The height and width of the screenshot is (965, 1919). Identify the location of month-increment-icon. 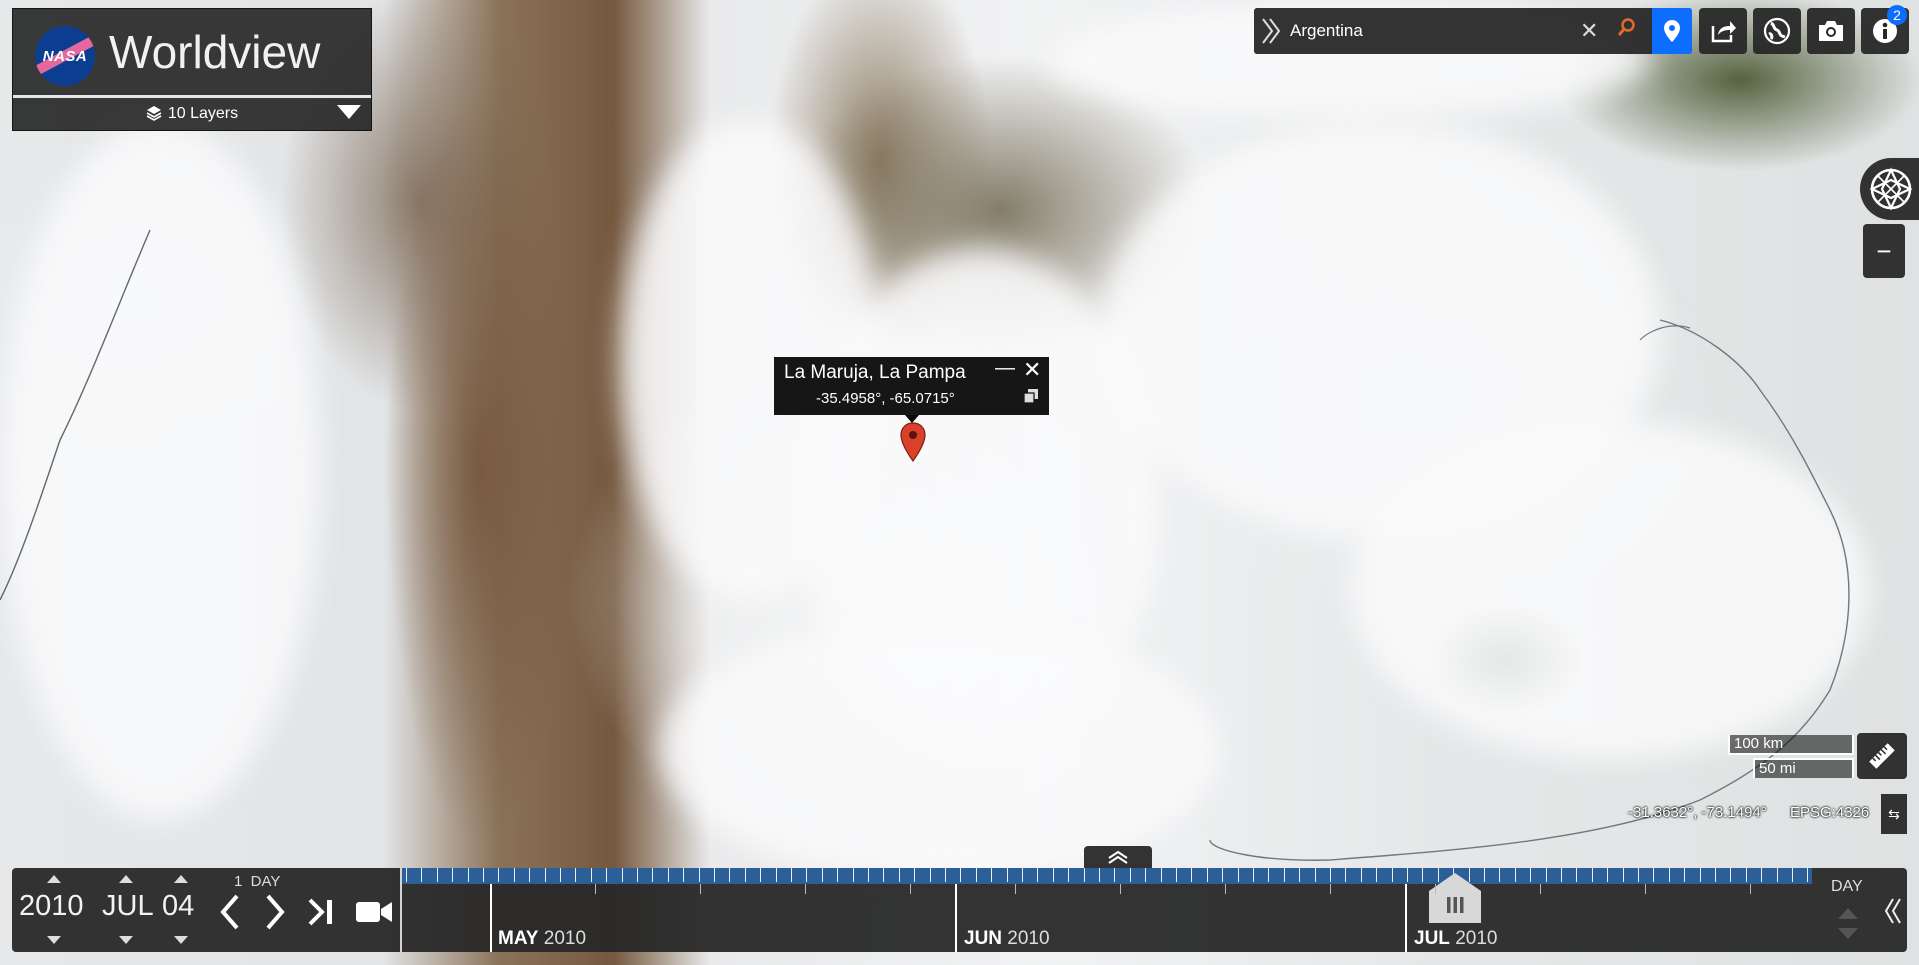
(126, 879).